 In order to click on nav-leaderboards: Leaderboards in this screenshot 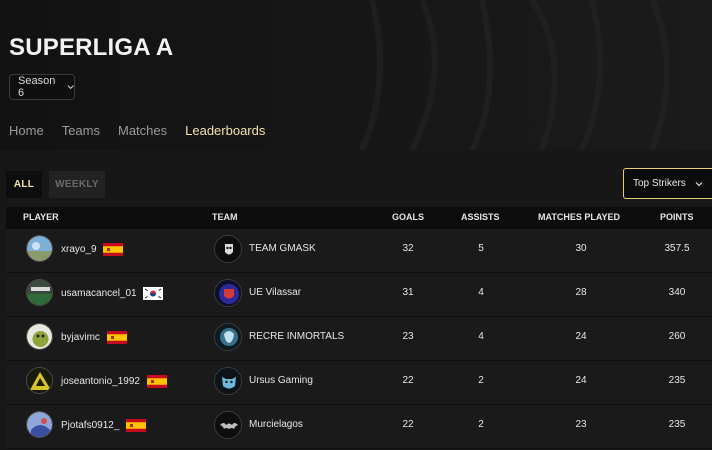, I will do `click(225, 130)`.